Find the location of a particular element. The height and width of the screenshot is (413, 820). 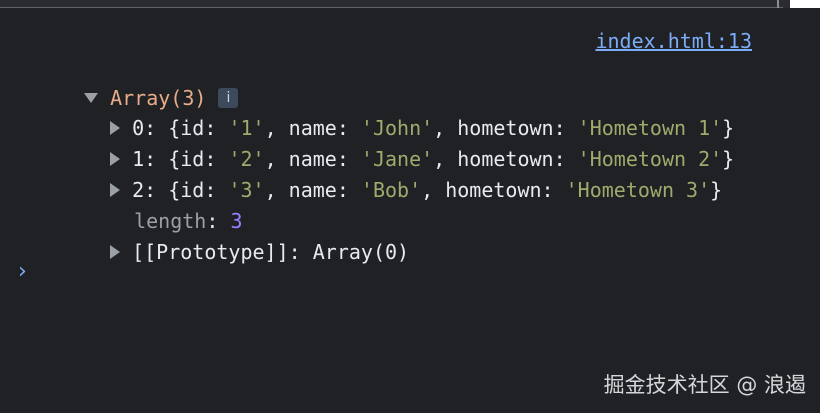

entry-name-value: 'Bob' is located at coordinates (391, 190).